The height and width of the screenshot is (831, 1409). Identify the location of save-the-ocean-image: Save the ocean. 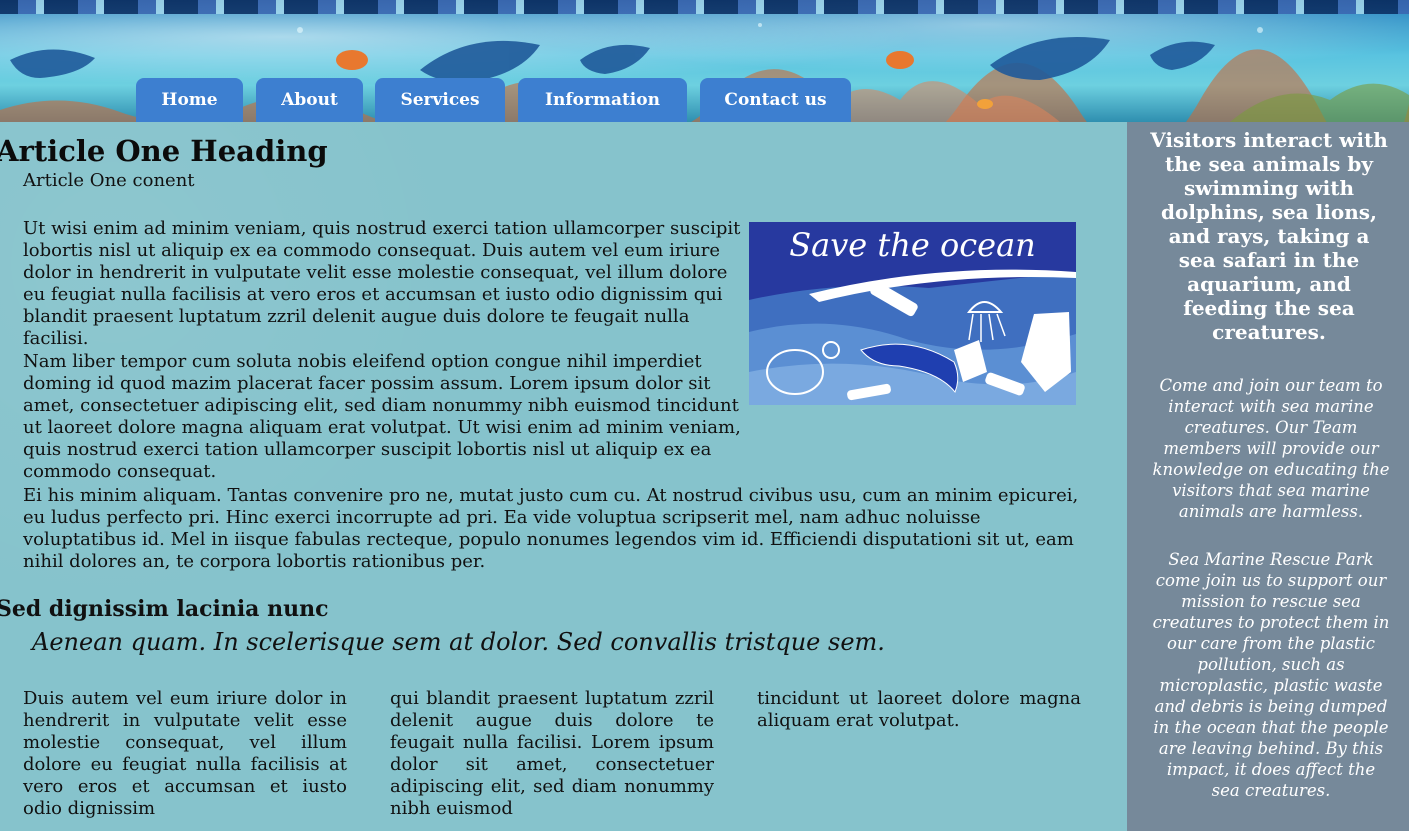
(912, 313).